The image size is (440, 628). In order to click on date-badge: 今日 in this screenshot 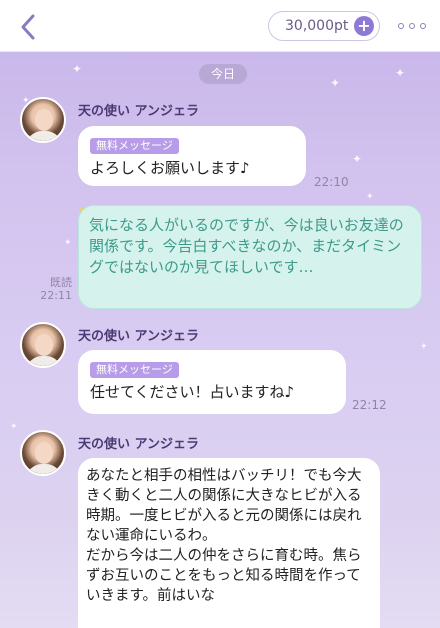, I will do `click(223, 74)`.